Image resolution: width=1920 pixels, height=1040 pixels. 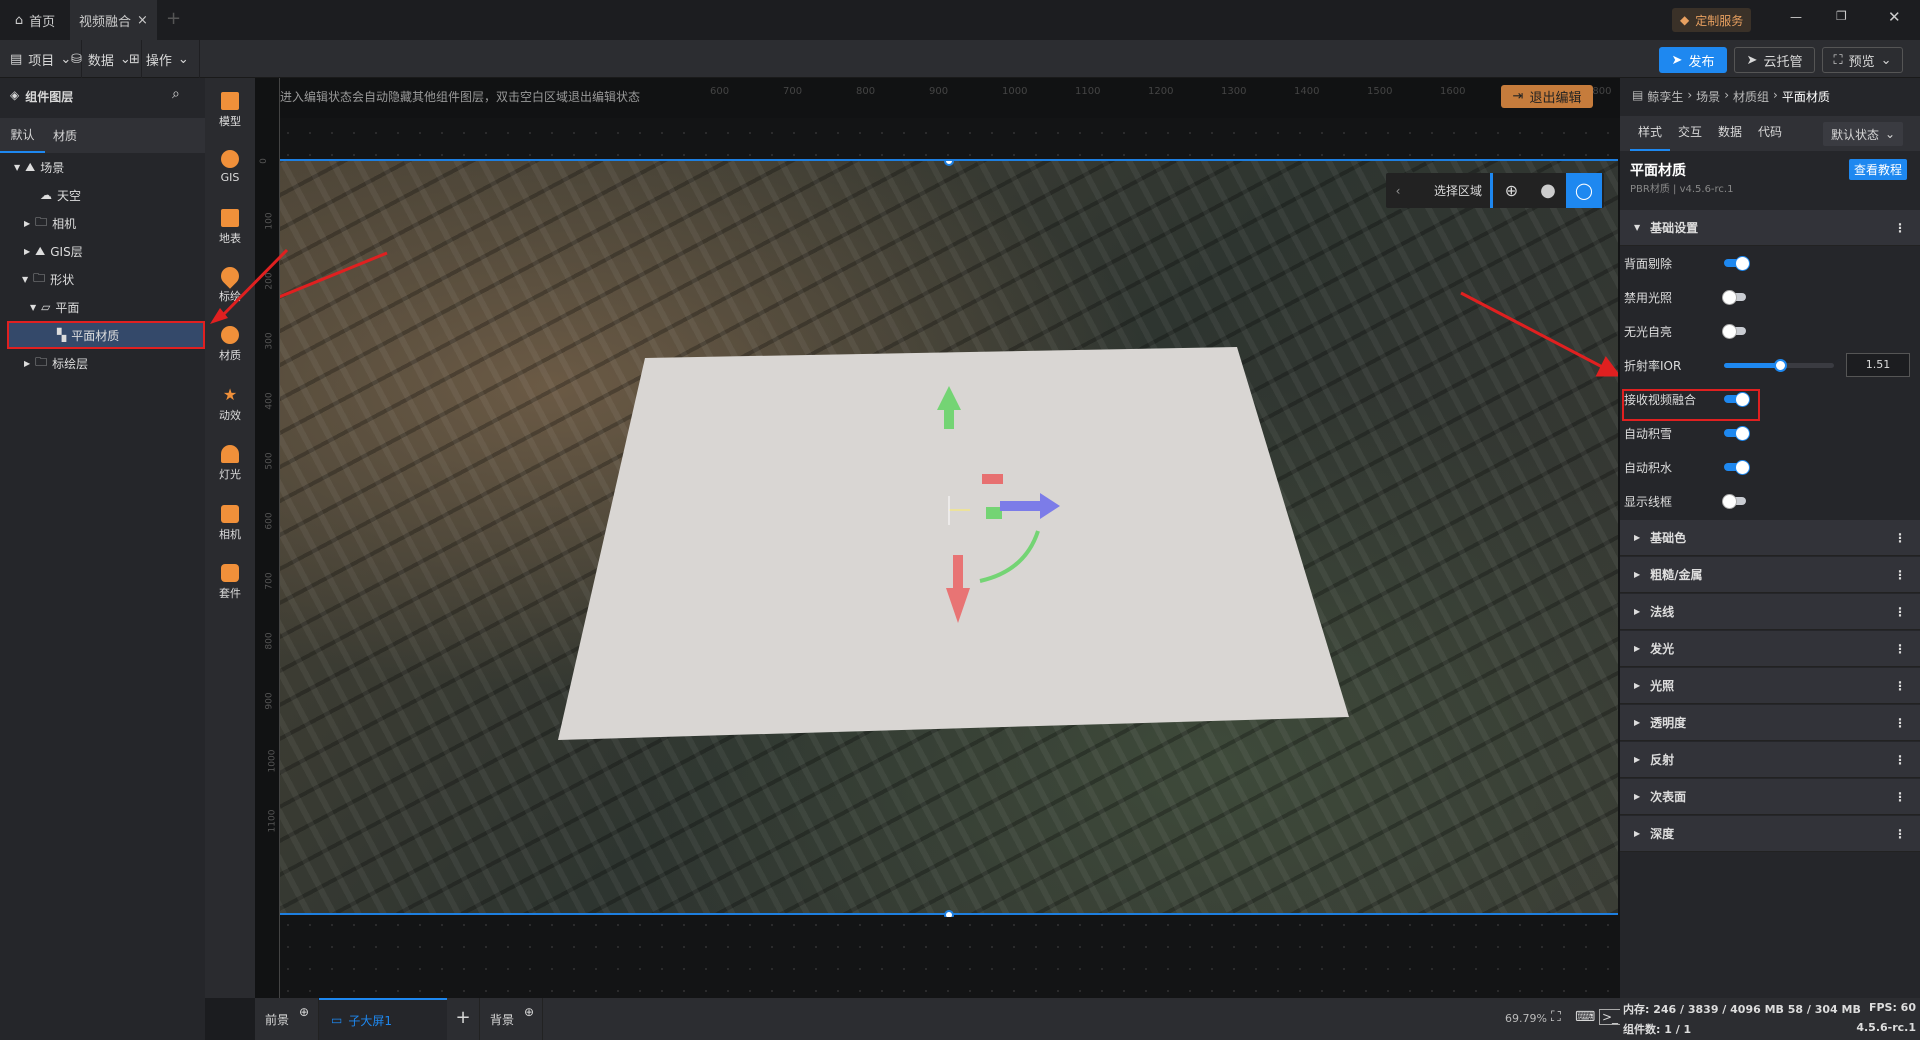 I want to click on view-tutorial-button: 查看教程, so click(x=1878, y=169).